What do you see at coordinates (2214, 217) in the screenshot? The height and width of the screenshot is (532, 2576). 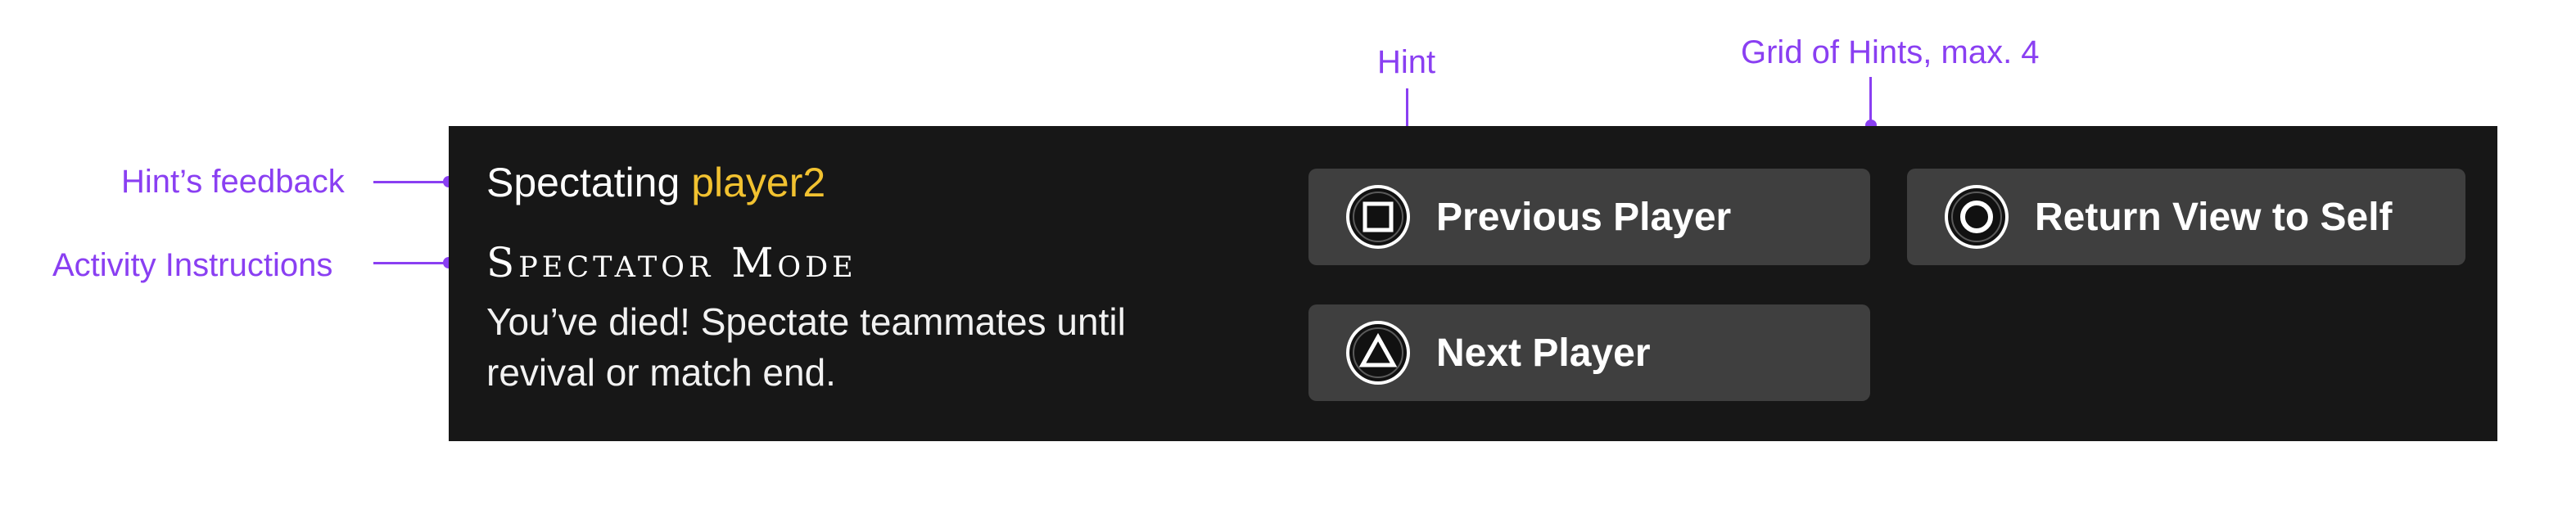 I see `hint-label: Return View to Self` at bounding box center [2214, 217].